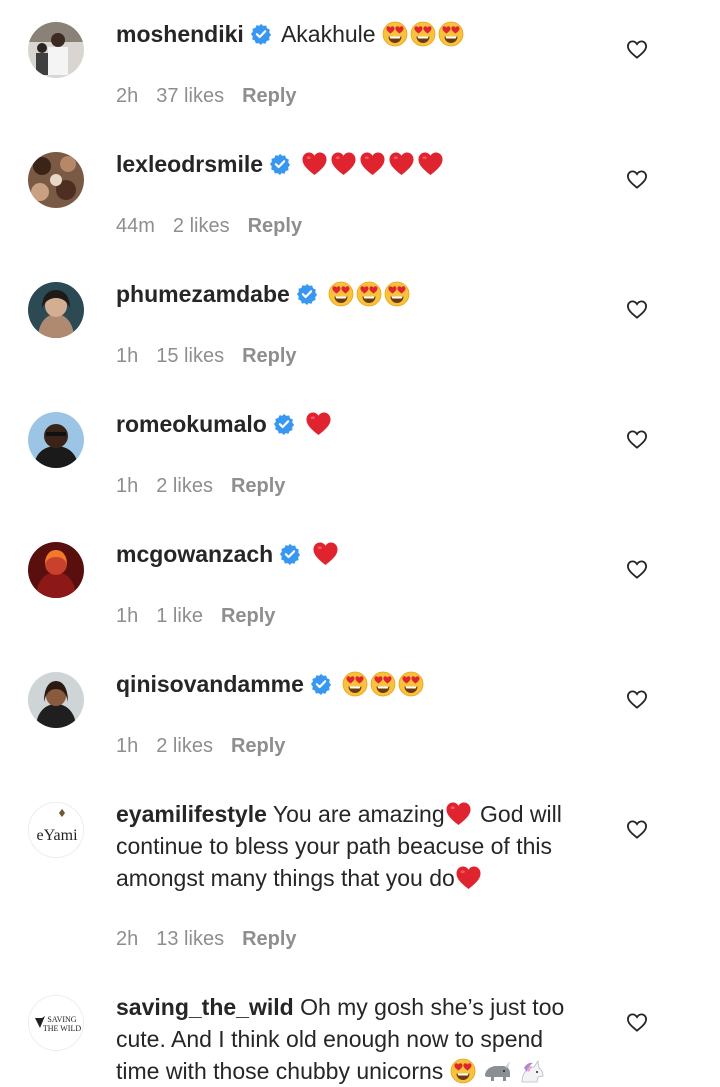 This screenshot has height=1087, width=720. I want to click on comment-text: Akakhule, so click(328, 34).